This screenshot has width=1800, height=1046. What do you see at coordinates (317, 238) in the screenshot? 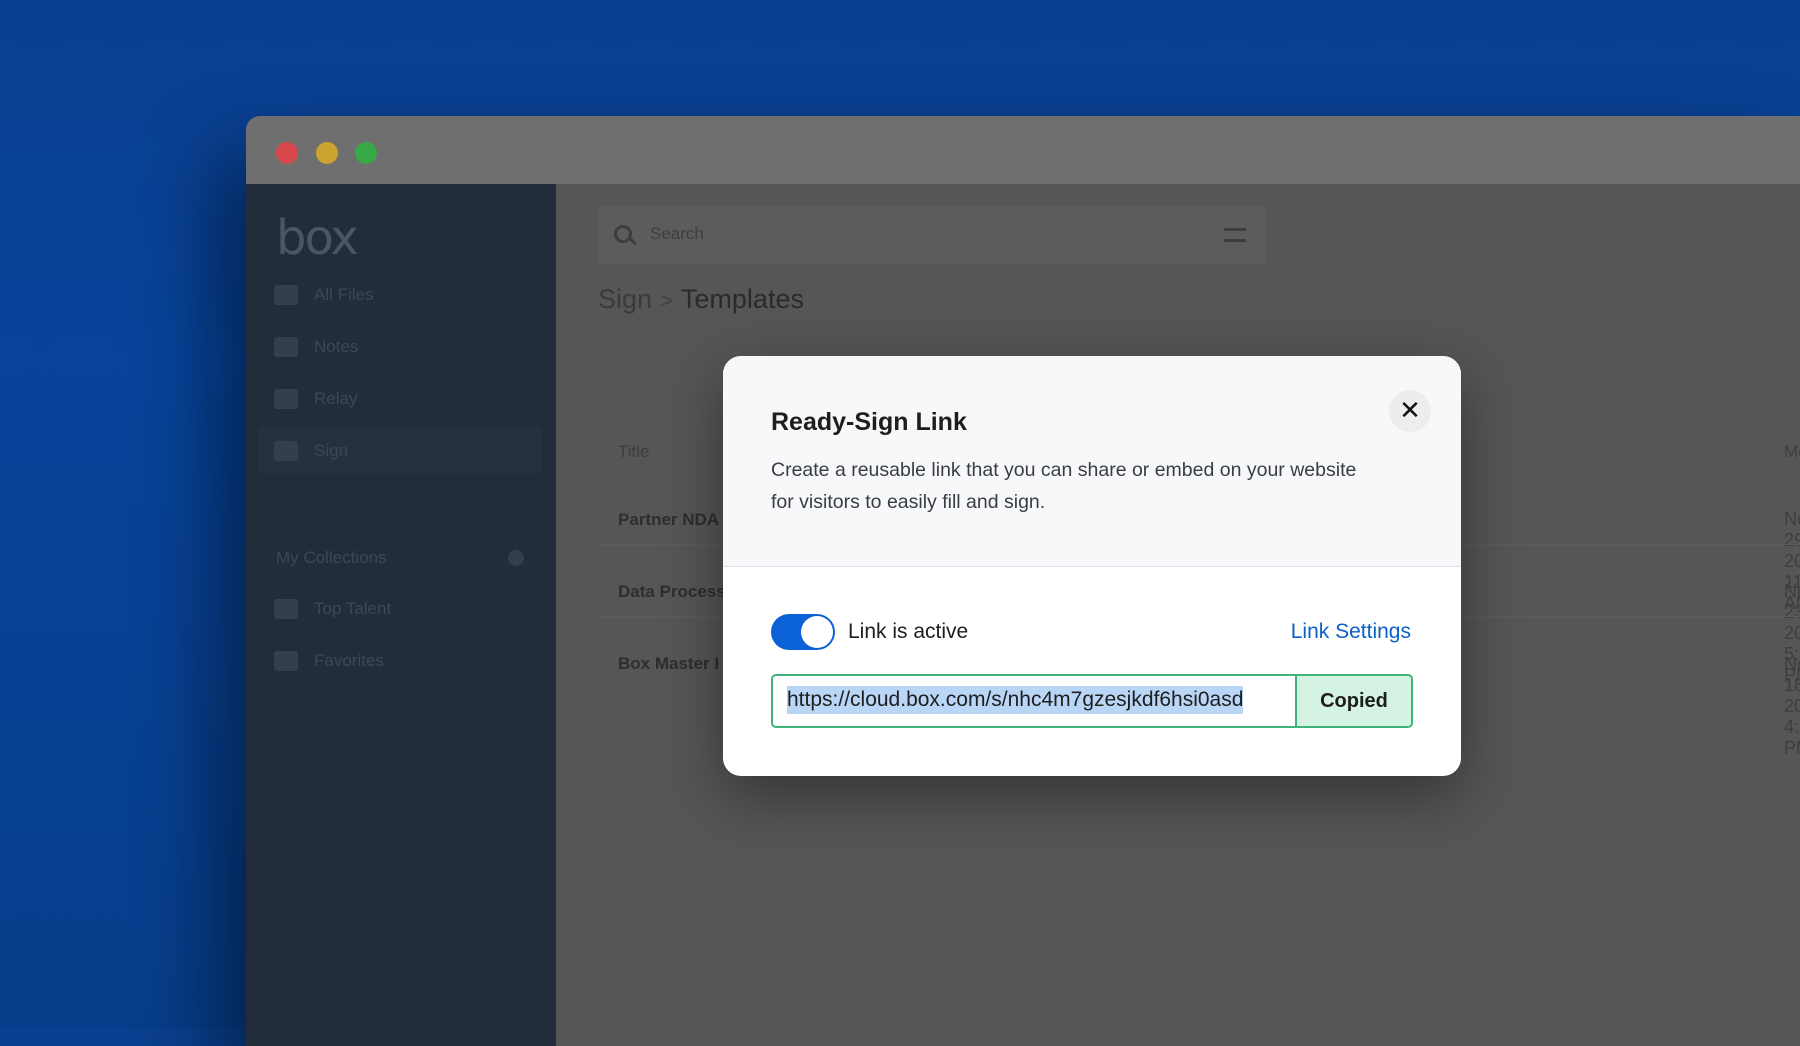
I see `box-logo: box` at bounding box center [317, 238].